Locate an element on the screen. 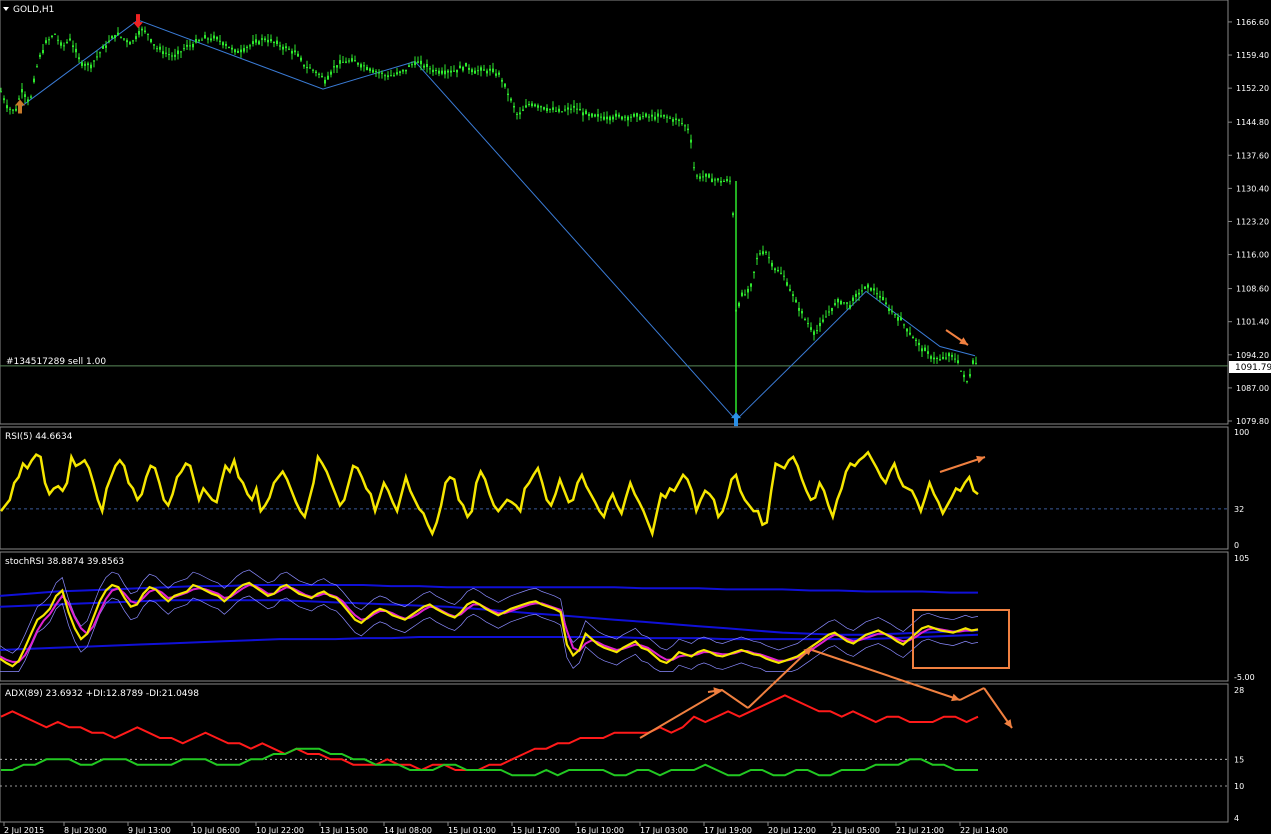 Image resolution: width=1271 pixels, height=834 pixels. rsi-panel-frame is located at coordinates (614, 488).